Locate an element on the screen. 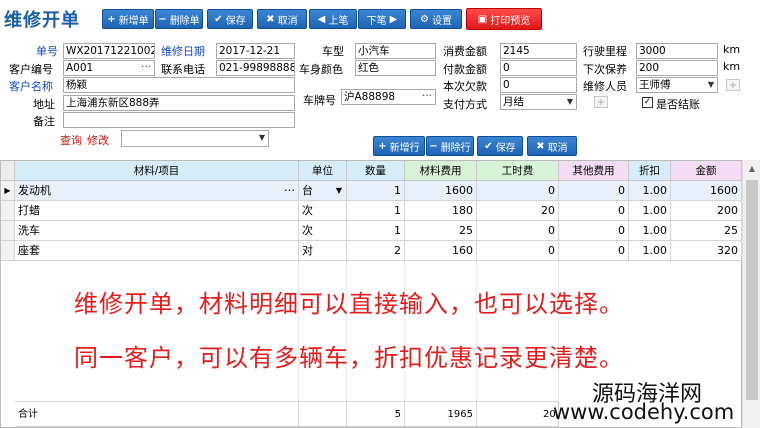 This screenshot has height=428, width=760. col-header-discount: 折扣 is located at coordinates (650, 171).